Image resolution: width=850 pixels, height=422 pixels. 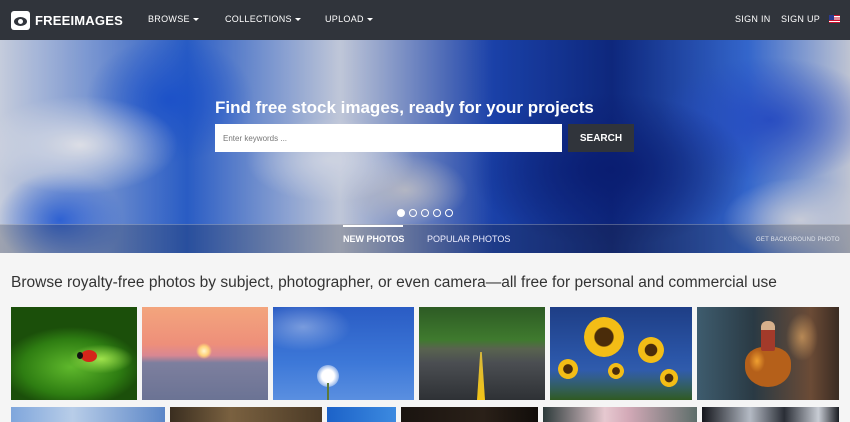 I want to click on nav-upload-label: UPLOAD, so click(x=344, y=19).